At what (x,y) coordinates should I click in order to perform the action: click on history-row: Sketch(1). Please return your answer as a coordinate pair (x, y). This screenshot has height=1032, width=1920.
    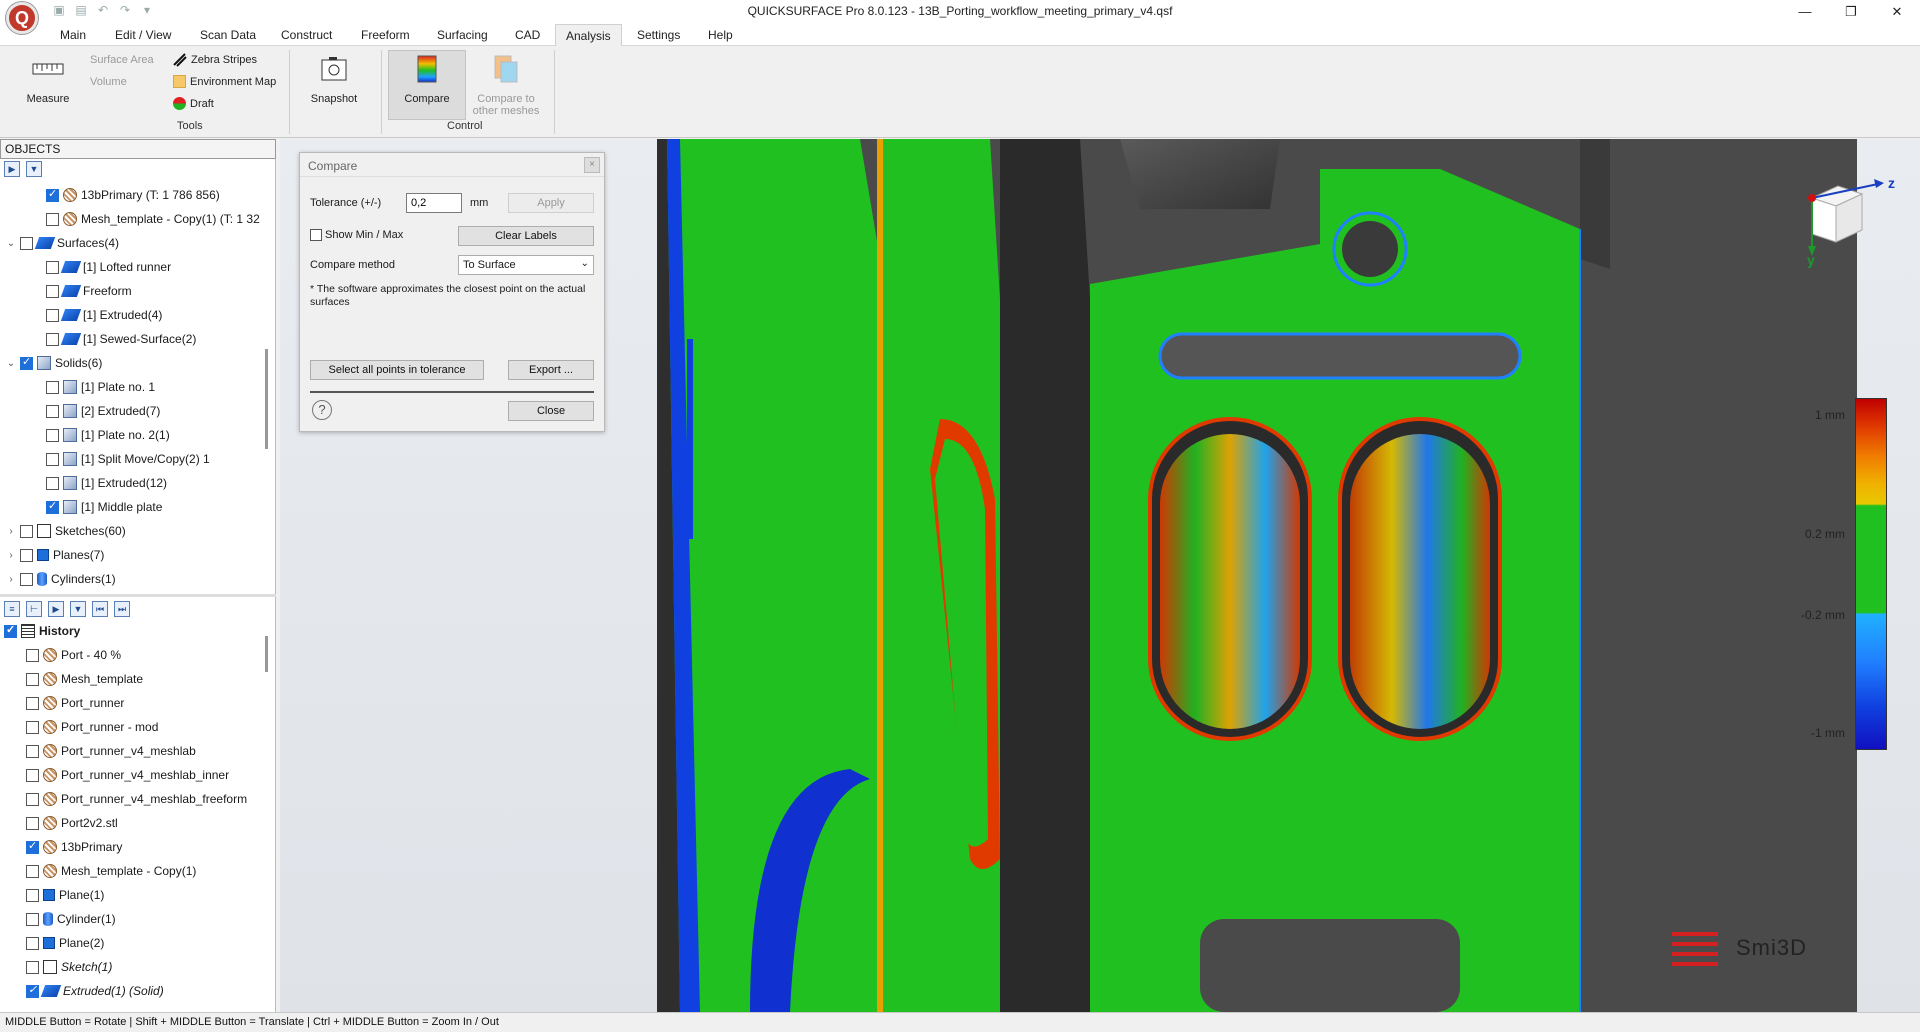
    Looking at the image, I should click on (69, 967).